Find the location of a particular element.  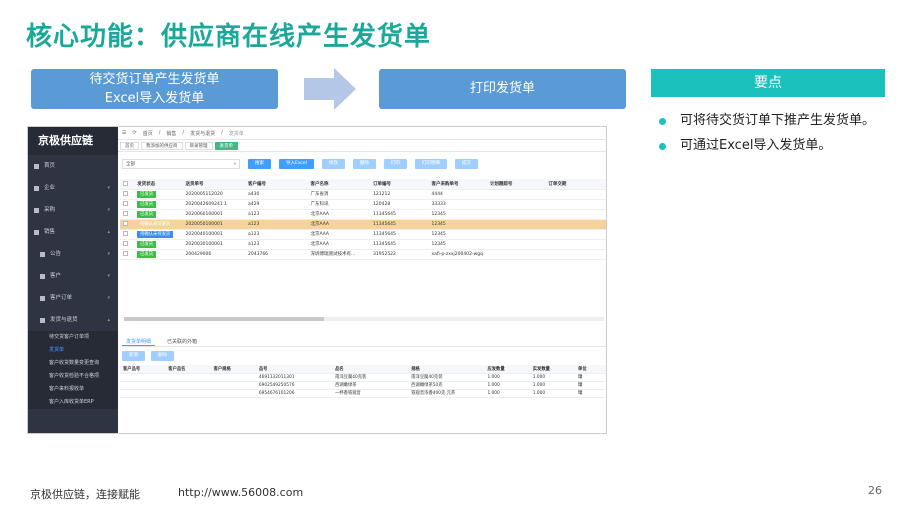

delete-detail-button: 删除 is located at coordinates (162, 356).